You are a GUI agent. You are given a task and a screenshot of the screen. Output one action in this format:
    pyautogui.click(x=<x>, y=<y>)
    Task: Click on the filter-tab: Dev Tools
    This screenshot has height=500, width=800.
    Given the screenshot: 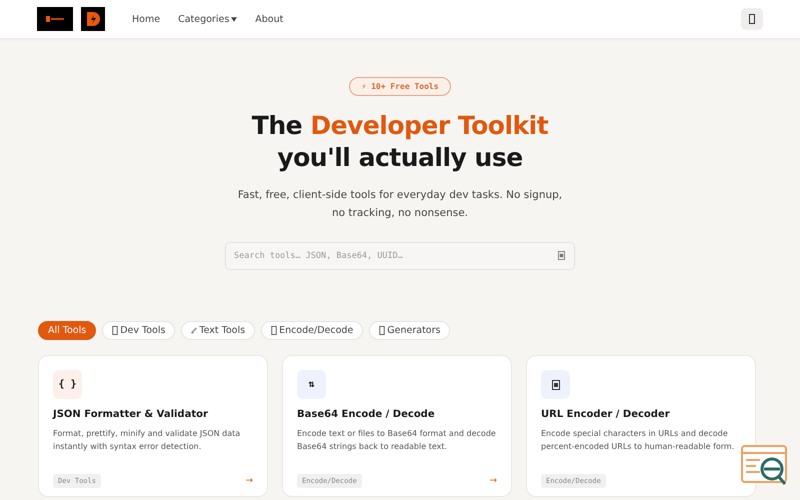 What is the action you would take?
    pyautogui.click(x=139, y=330)
    